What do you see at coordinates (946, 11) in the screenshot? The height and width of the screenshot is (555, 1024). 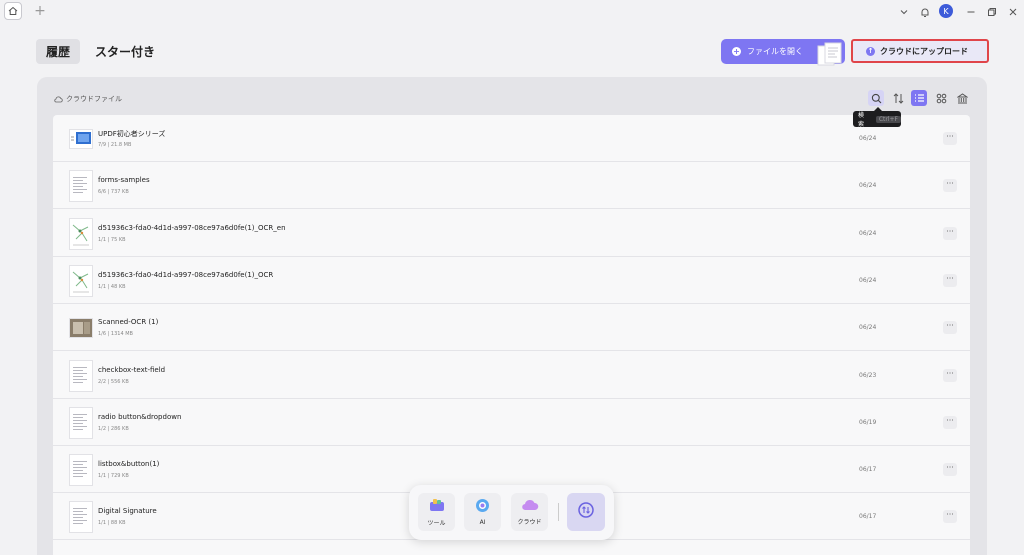 I see `avatar: K` at bounding box center [946, 11].